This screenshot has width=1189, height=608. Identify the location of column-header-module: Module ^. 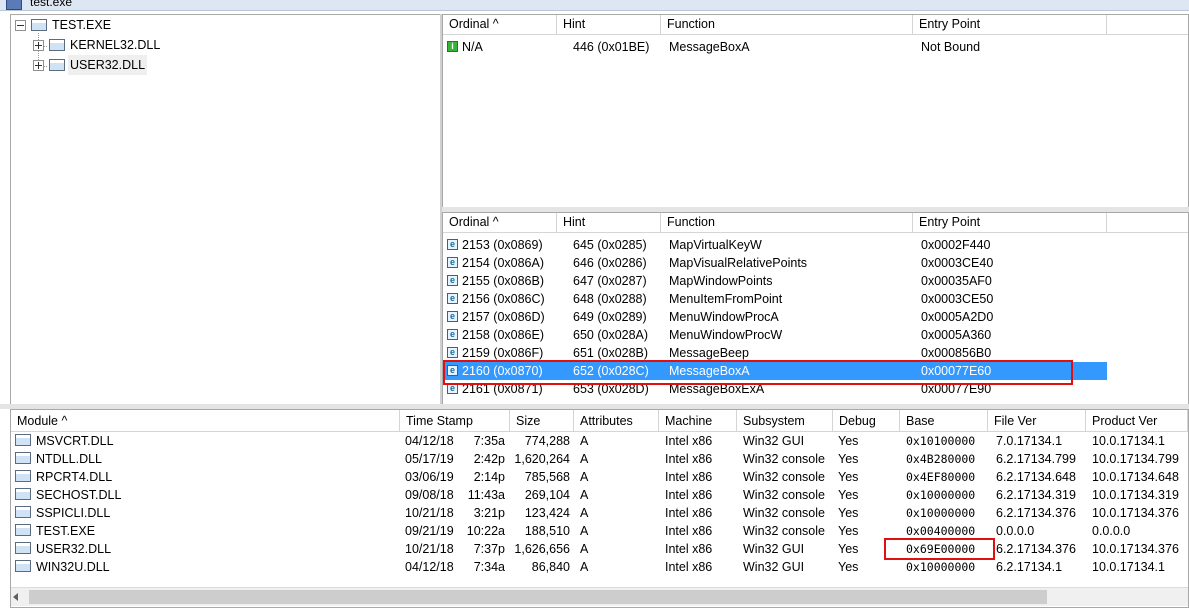
(205, 420).